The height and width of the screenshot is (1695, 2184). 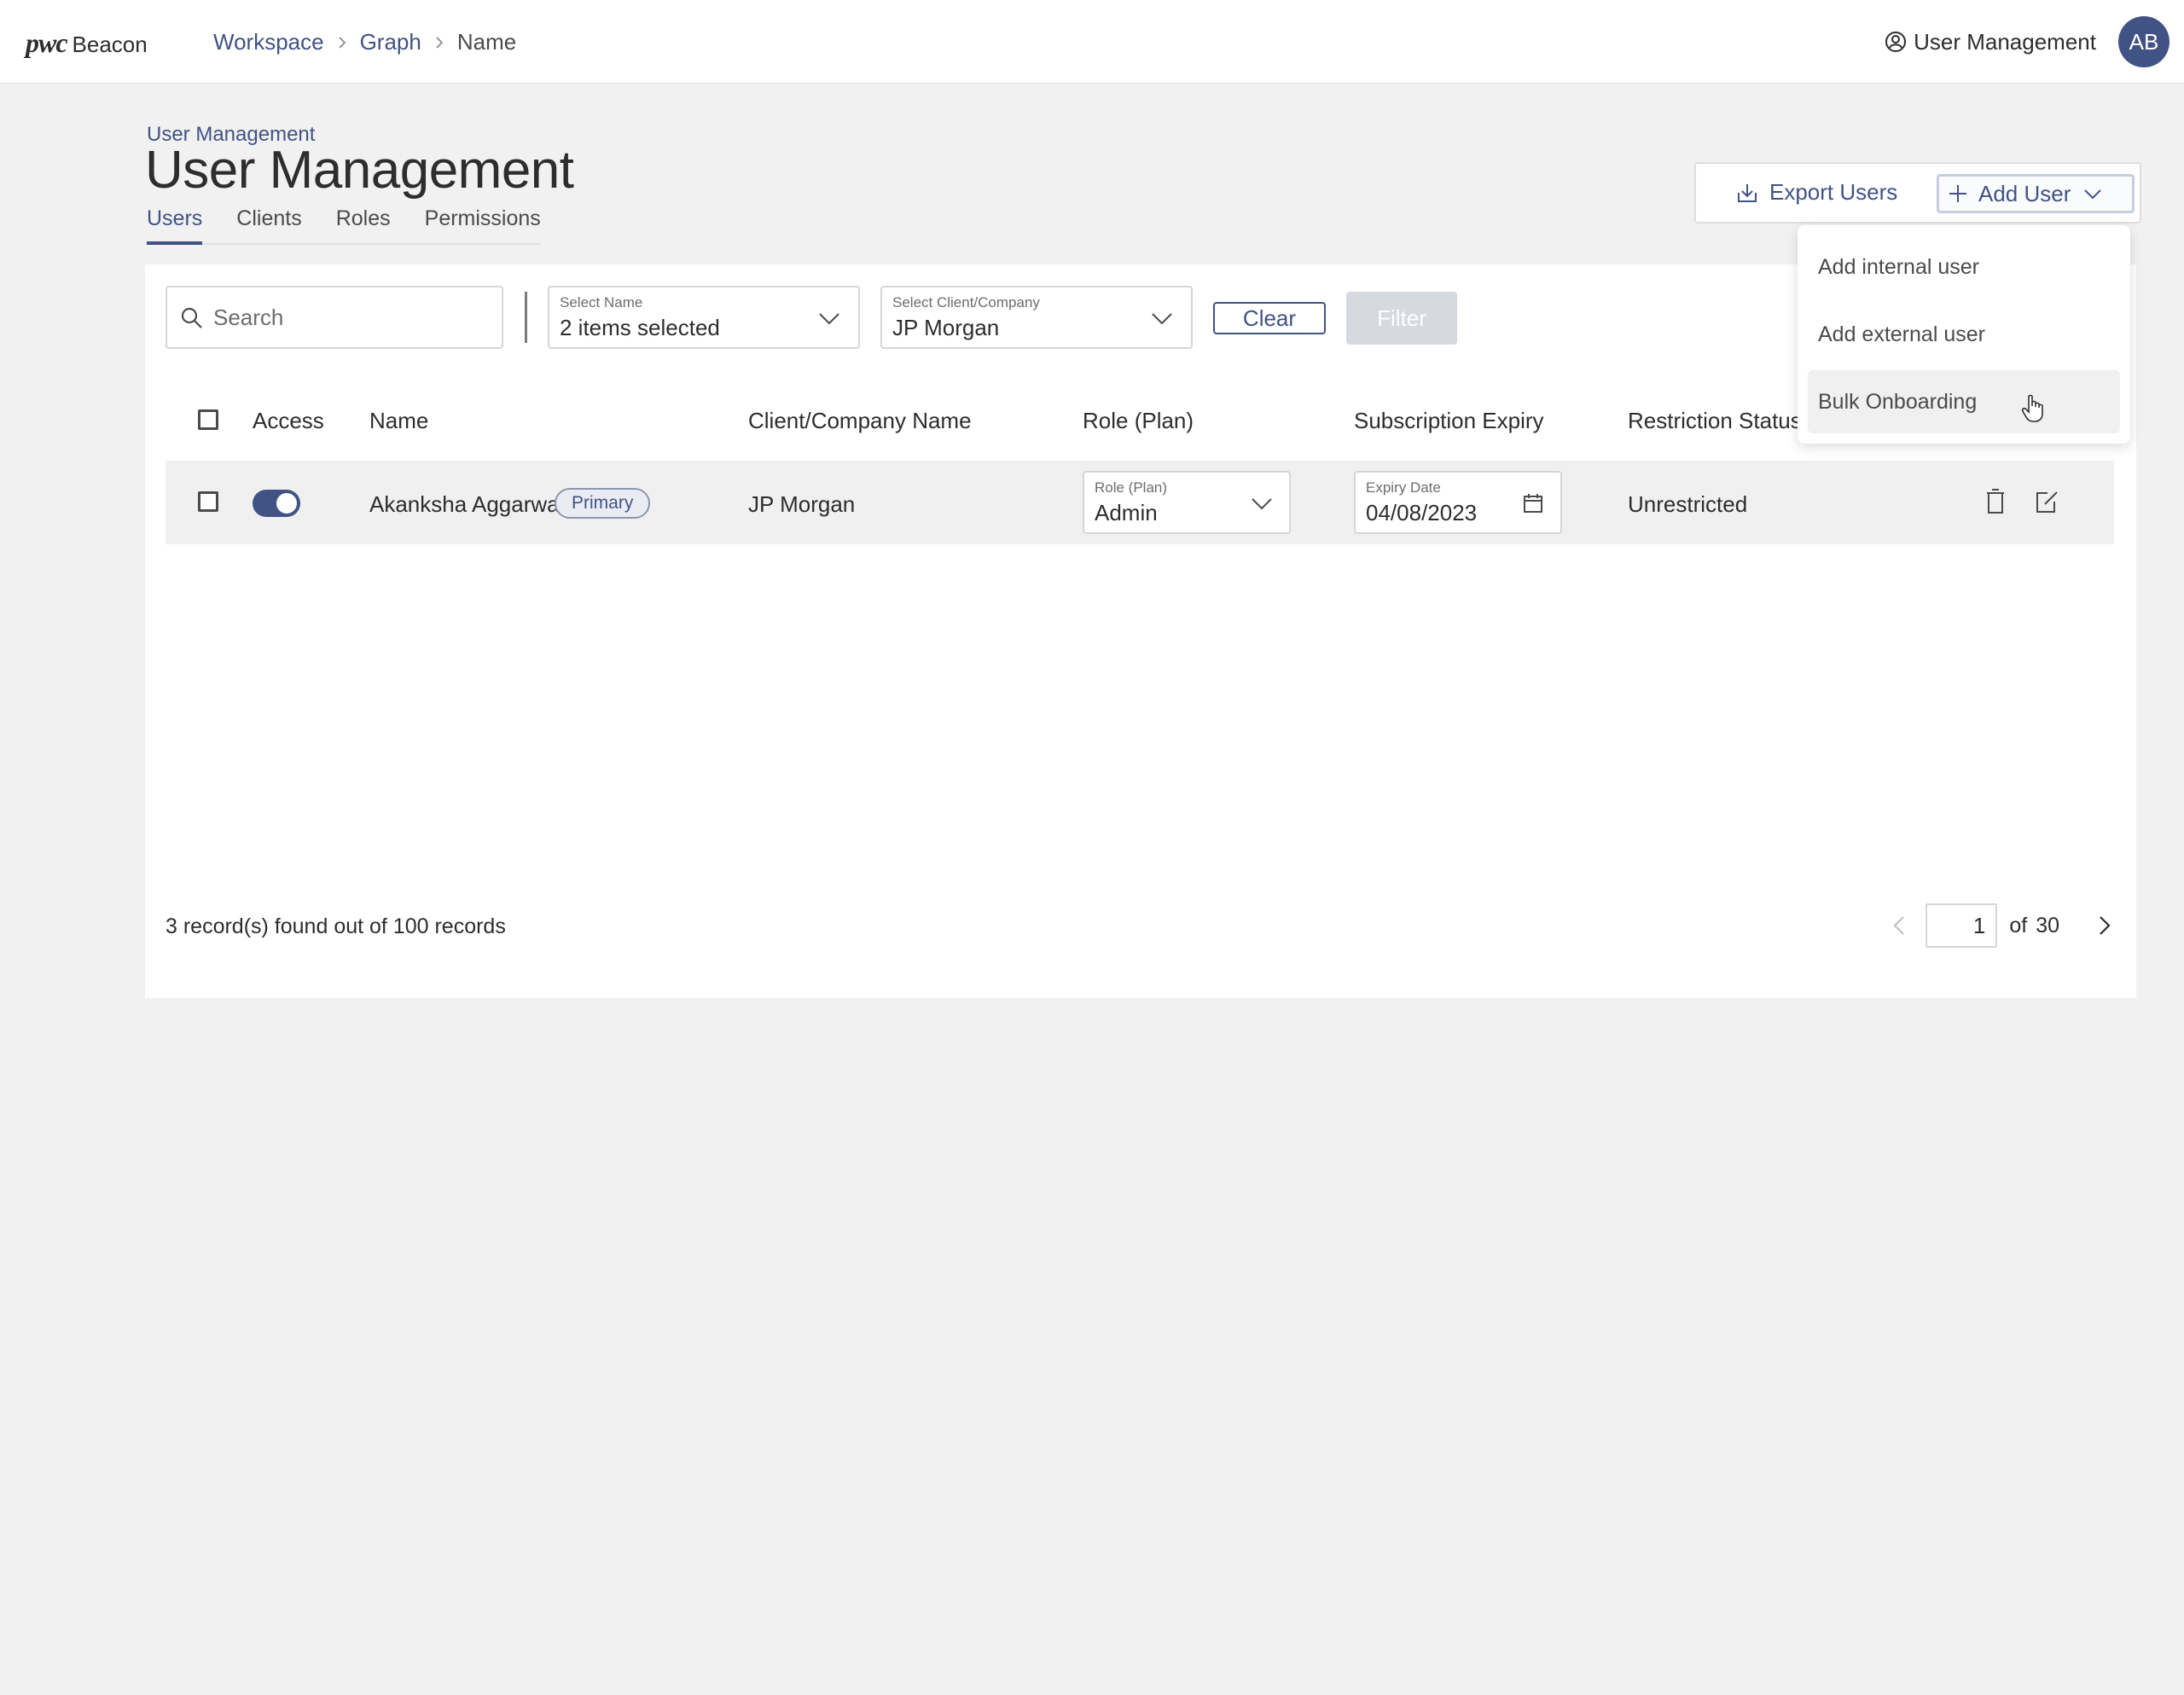 I want to click on total-pages: 30, so click(x=2047, y=925).